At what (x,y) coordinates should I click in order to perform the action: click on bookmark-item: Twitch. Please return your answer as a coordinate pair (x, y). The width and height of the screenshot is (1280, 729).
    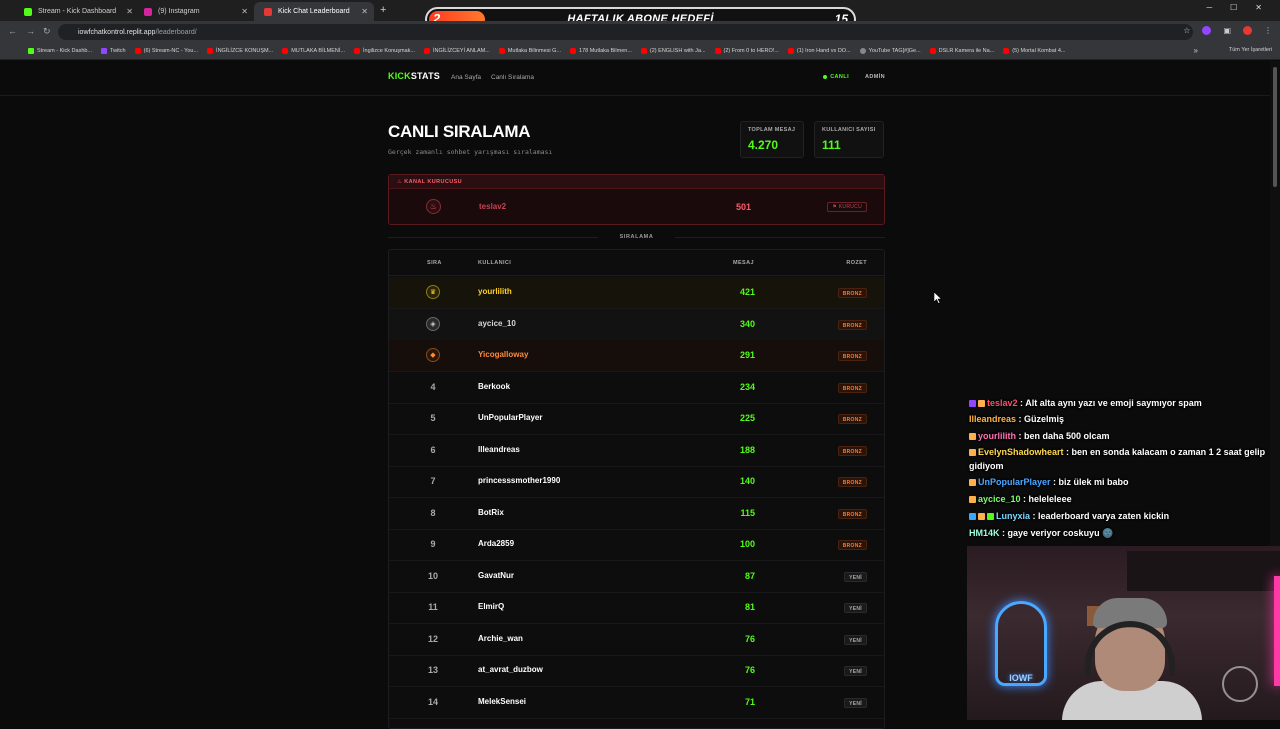
    Looking at the image, I should click on (113, 51).